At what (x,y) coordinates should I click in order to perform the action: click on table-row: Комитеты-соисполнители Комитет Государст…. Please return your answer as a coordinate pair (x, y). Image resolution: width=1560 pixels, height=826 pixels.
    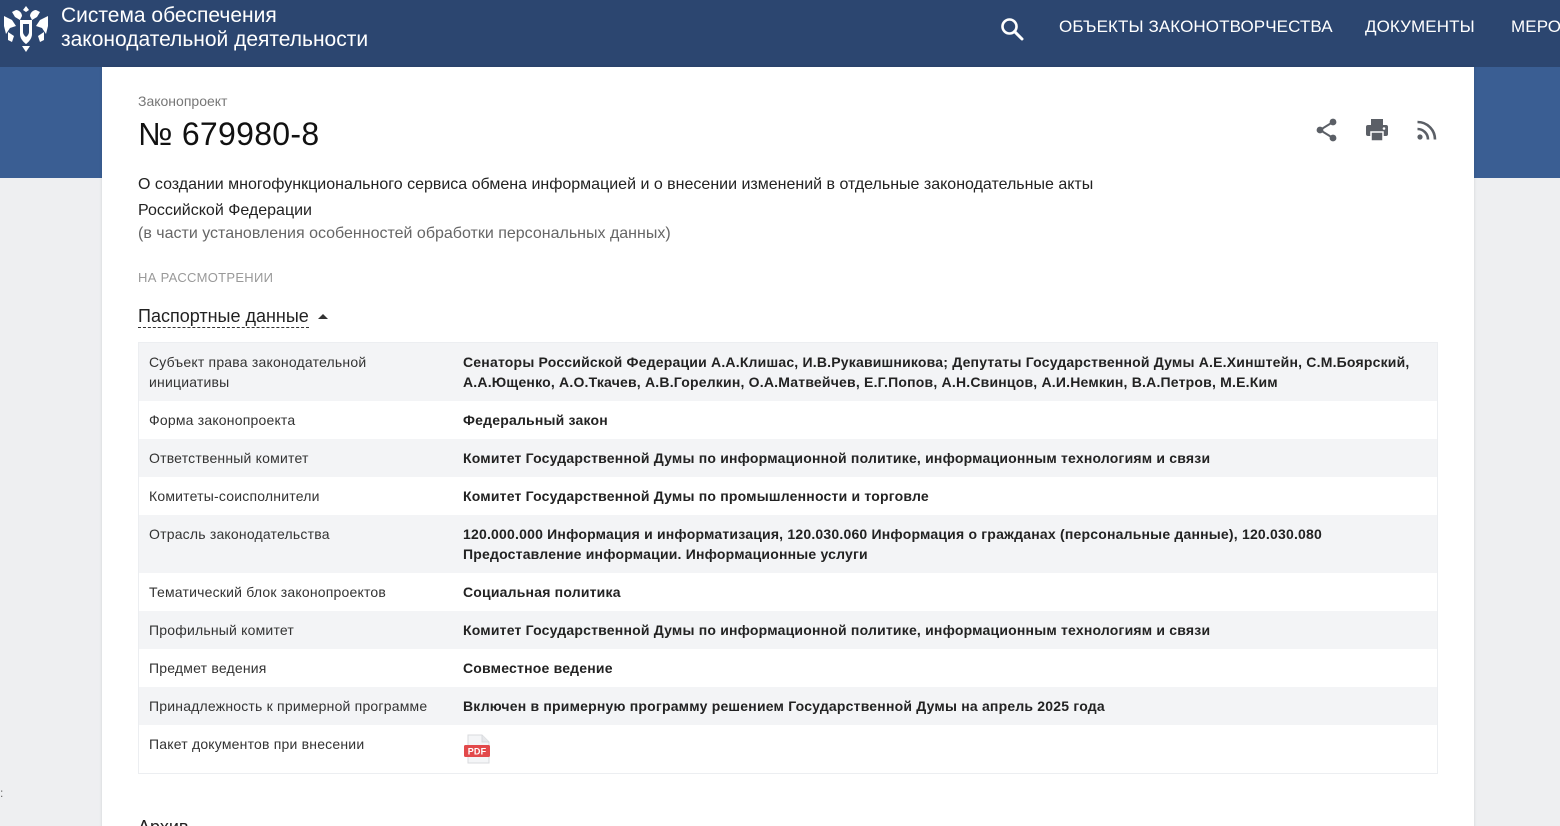
    Looking at the image, I should click on (788, 496).